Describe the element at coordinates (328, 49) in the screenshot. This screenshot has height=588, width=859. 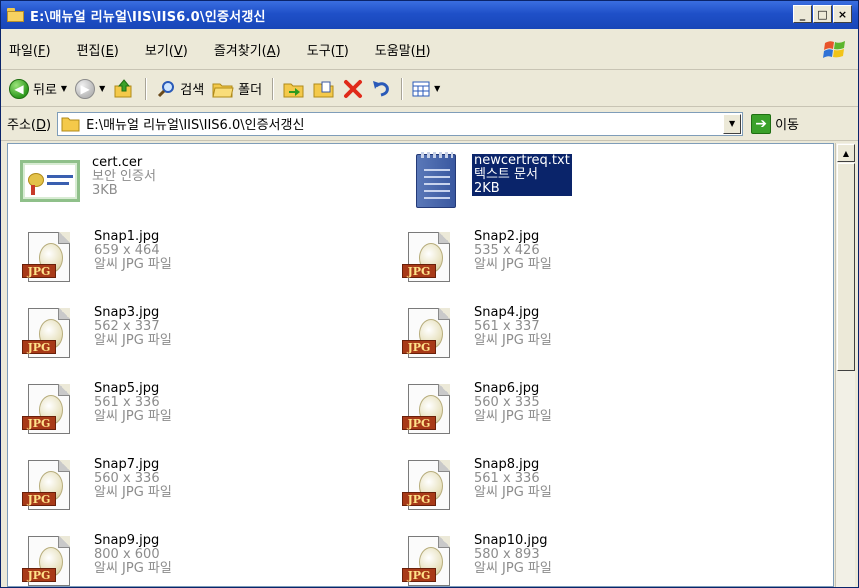
I see `menu-tools: 도구(T)` at that location.